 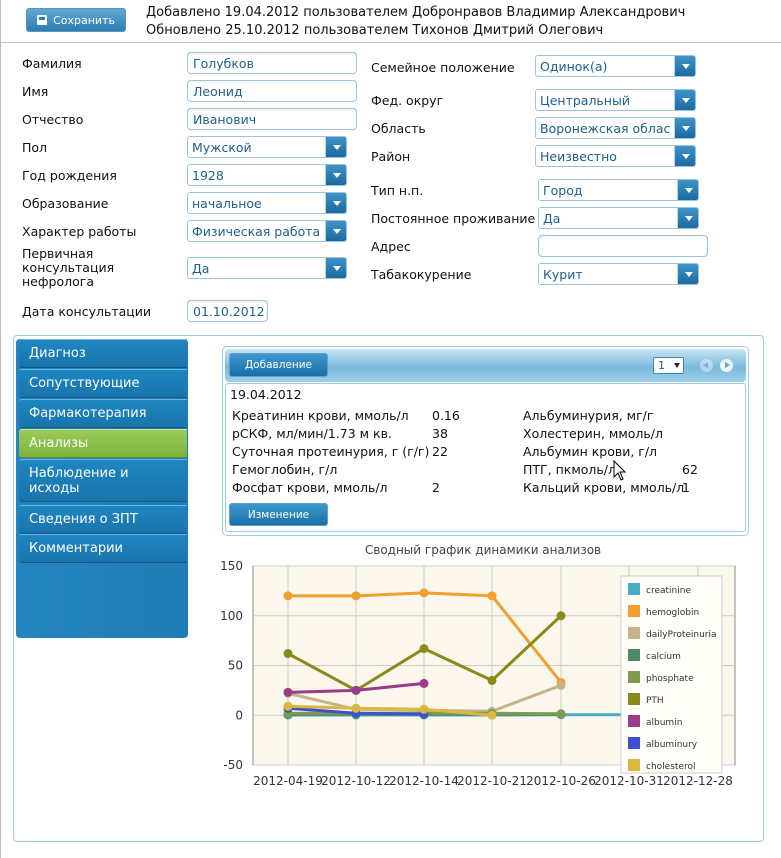 What do you see at coordinates (52, 63) in the screenshot?
I see `surname-label: Фамилия` at bounding box center [52, 63].